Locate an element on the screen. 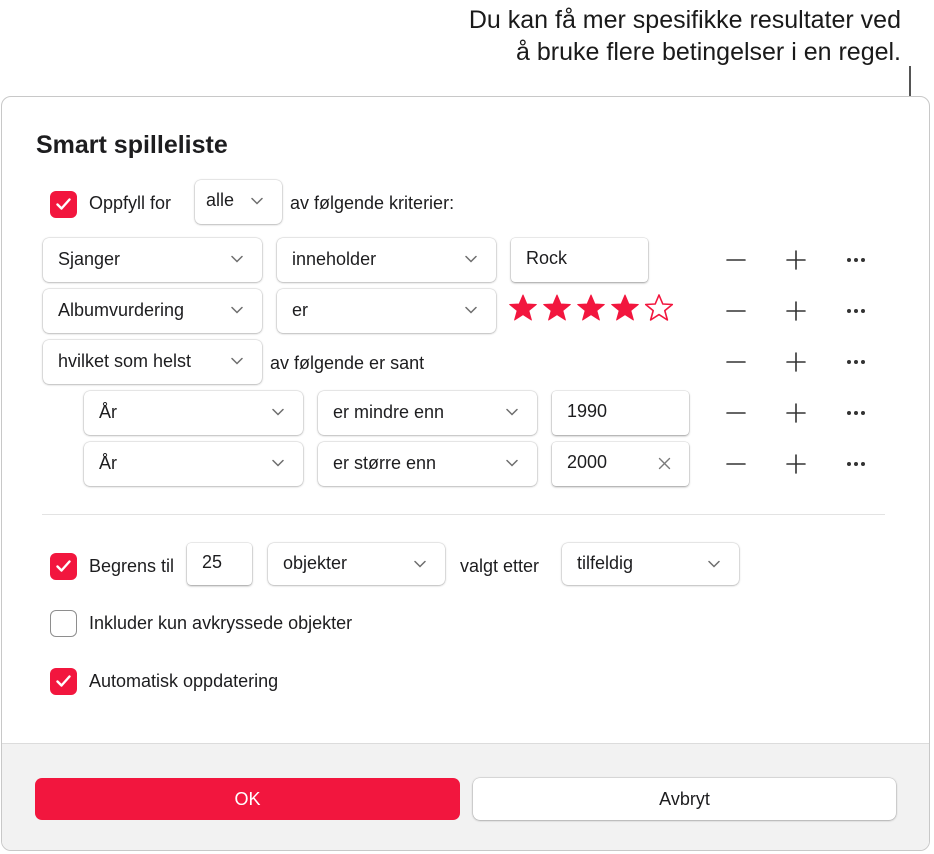 The width and height of the screenshot is (934, 854). rule-3-group-value: hvilket som helst is located at coordinates (125, 361).